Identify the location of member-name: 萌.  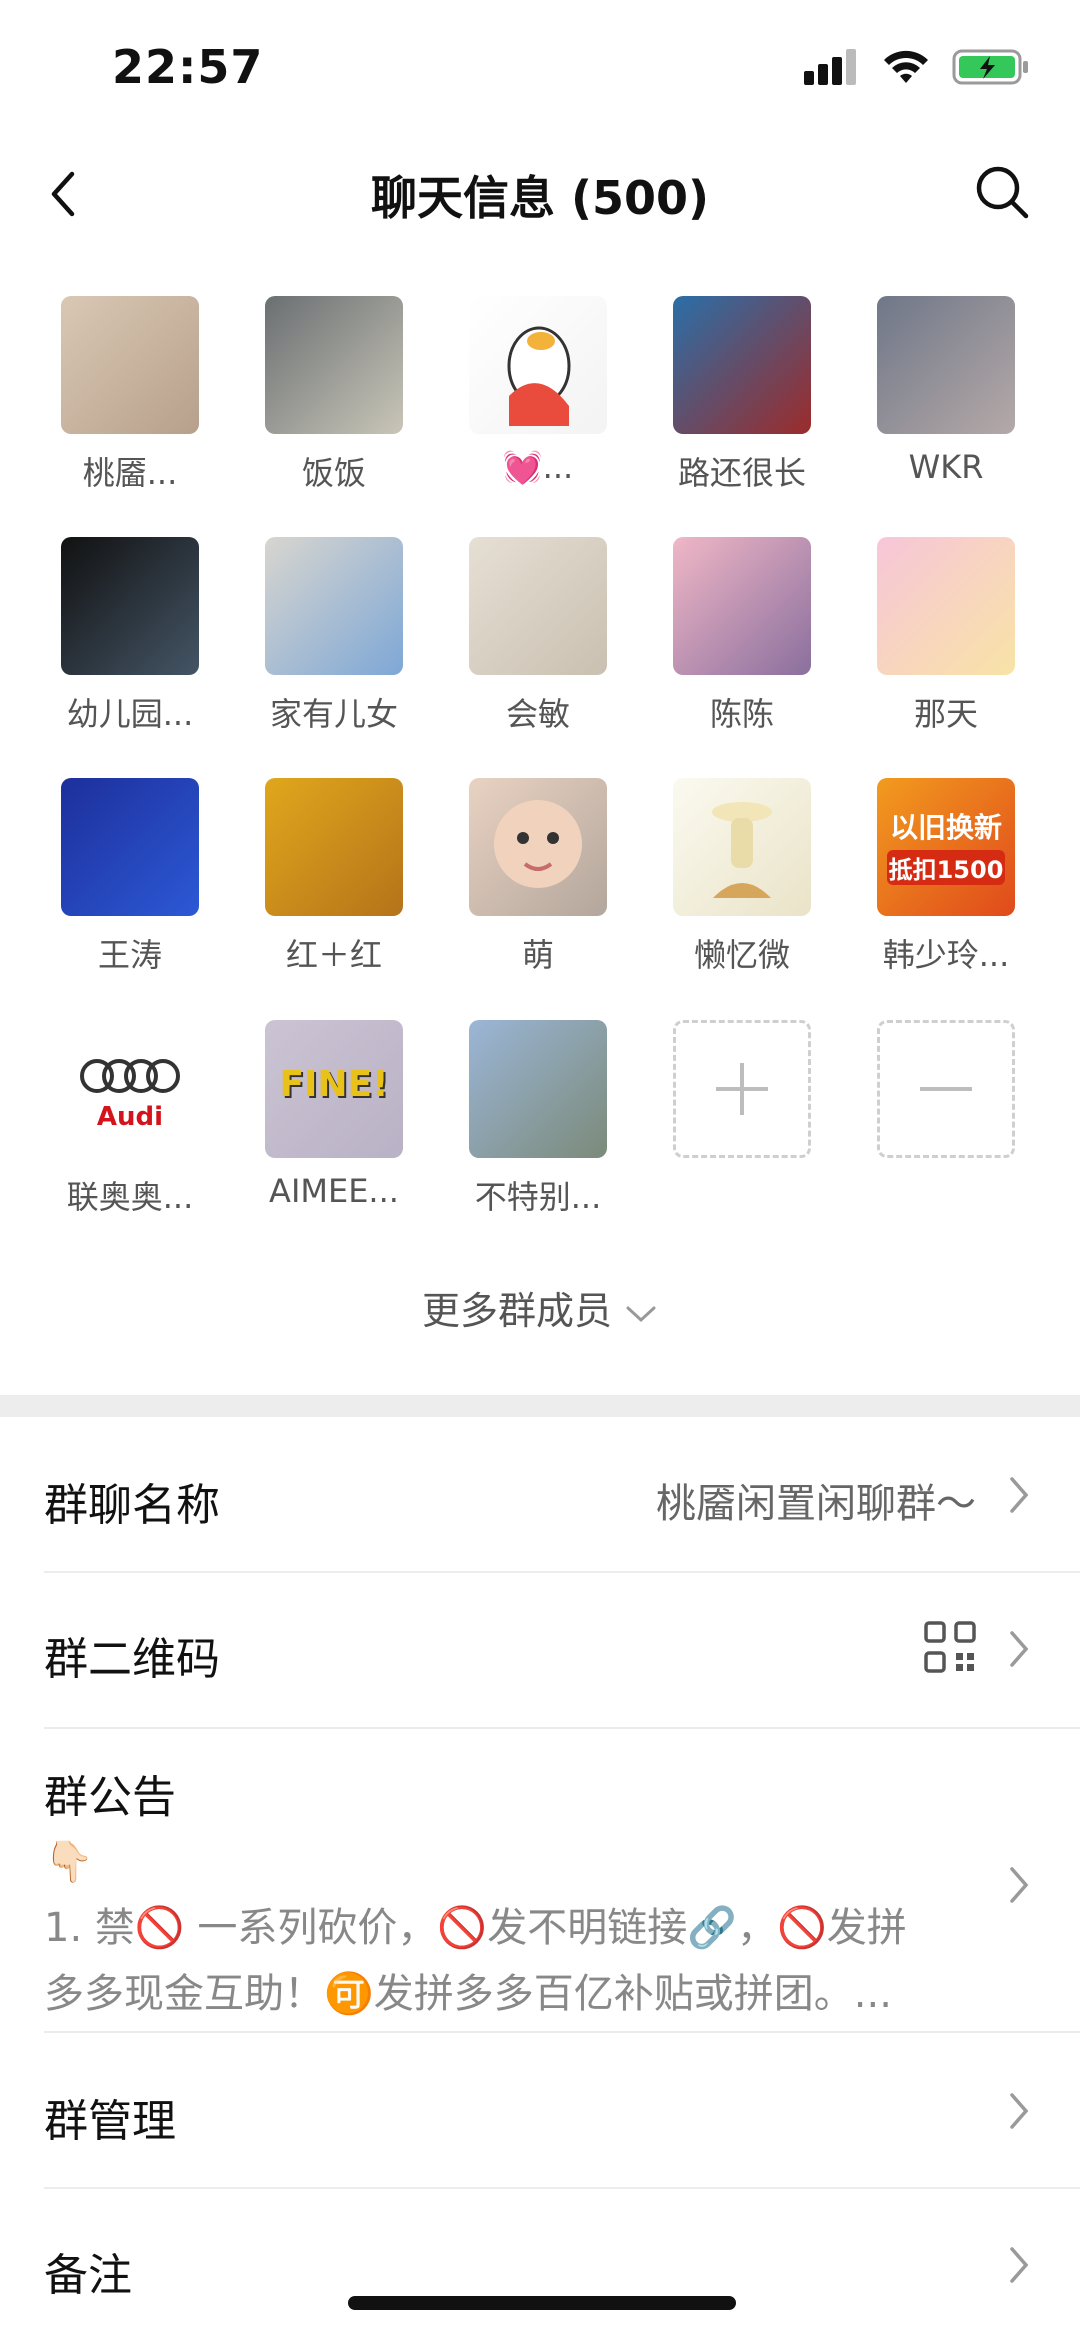
(537, 955).